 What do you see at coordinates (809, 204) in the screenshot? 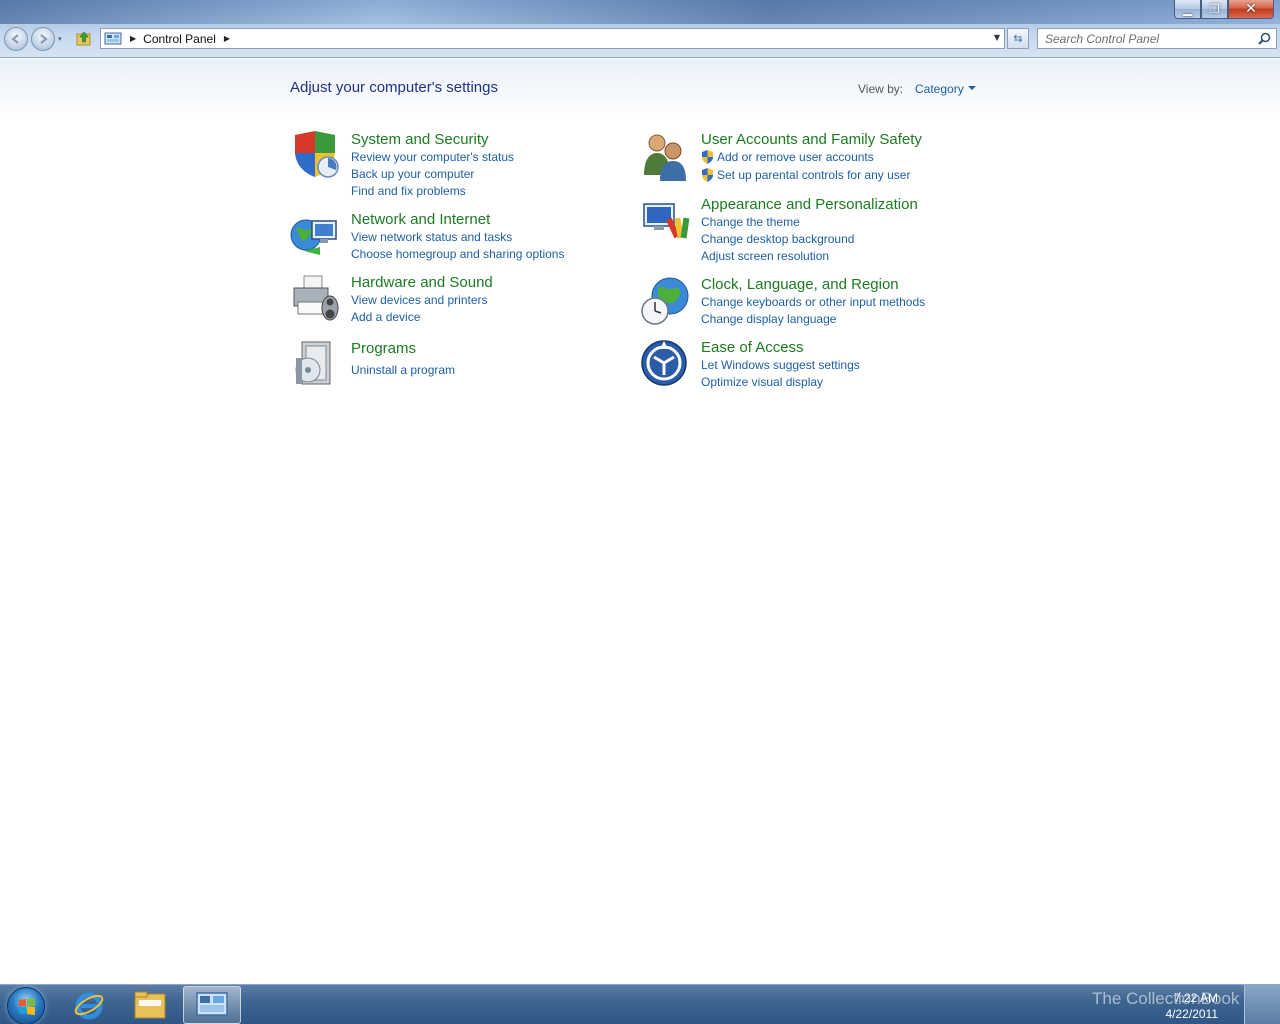
I see `appearance-and-personalization-link: Appearance and Personalization` at bounding box center [809, 204].